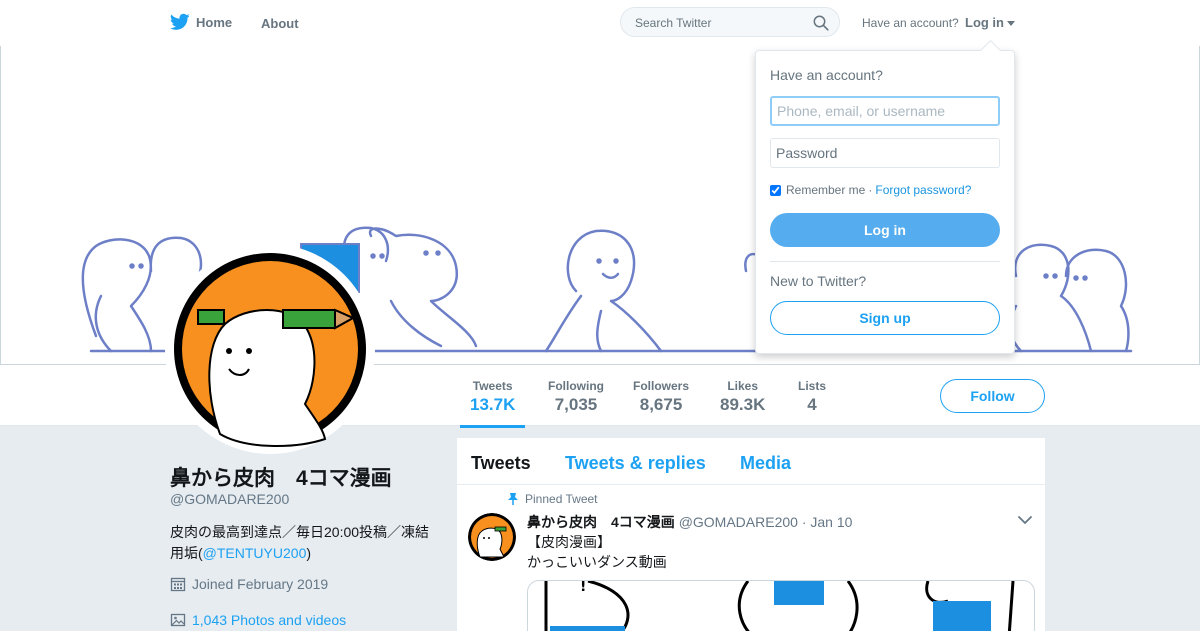 The height and width of the screenshot is (631, 1200). I want to click on dropdown-divider, so click(885, 261).